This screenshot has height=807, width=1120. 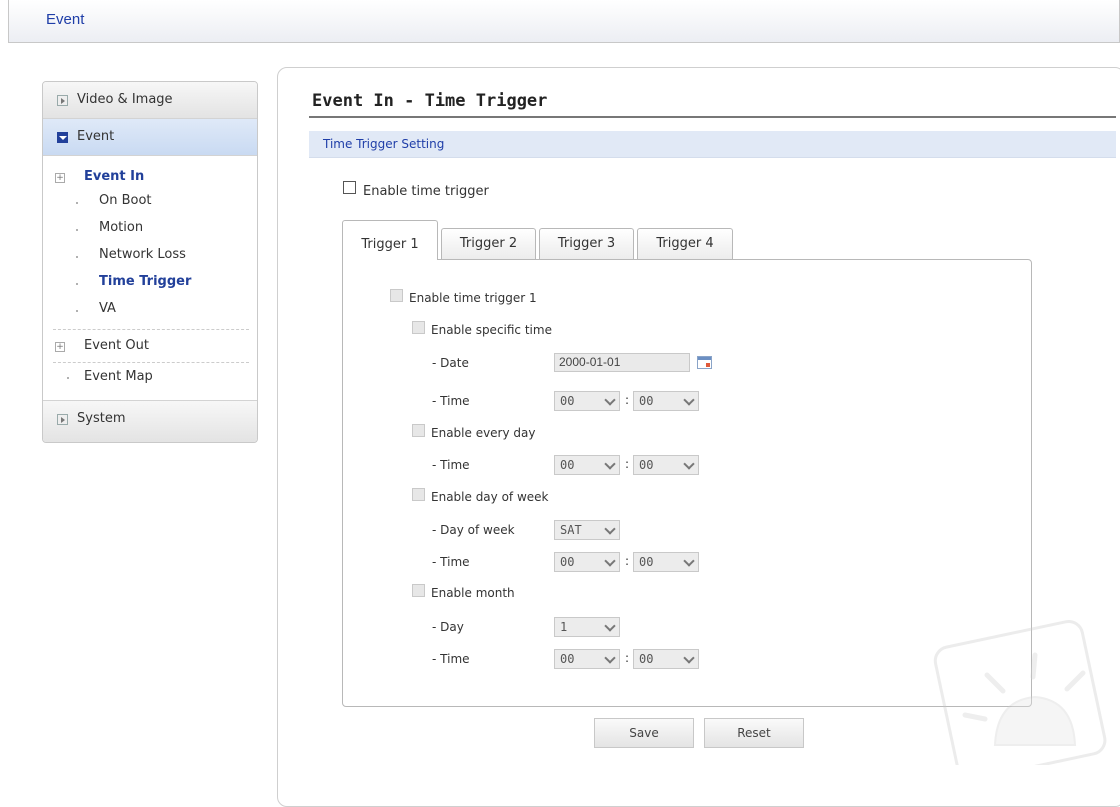 What do you see at coordinates (571, 530) in the screenshot?
I see `day-of-week-value: SAT` at bounding box center [571, 530].